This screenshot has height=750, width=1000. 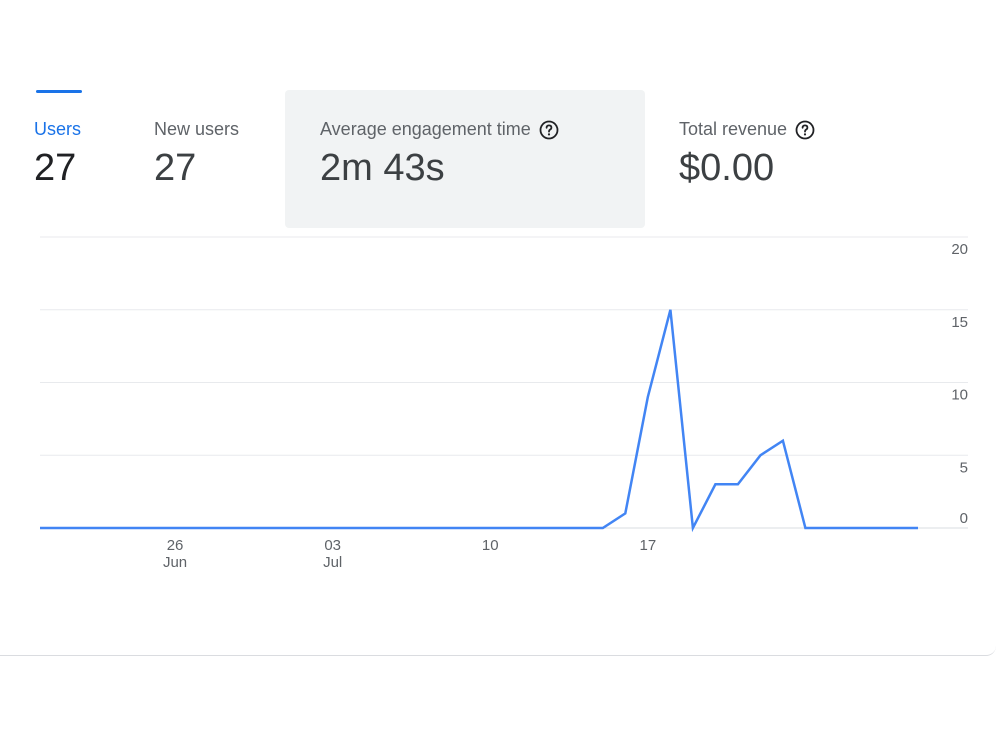 I want to click on metric-label: Total revenue, so click(x=733, y=129).